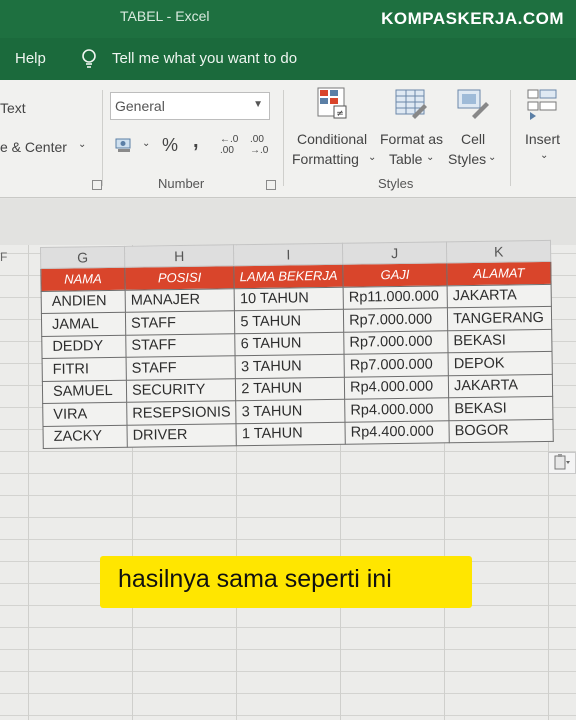  What do you see at coordinates (204, 58) in the screenshot?
I see `tell-me-search: Tell me what you want to do` at bounding box center [204, 58].